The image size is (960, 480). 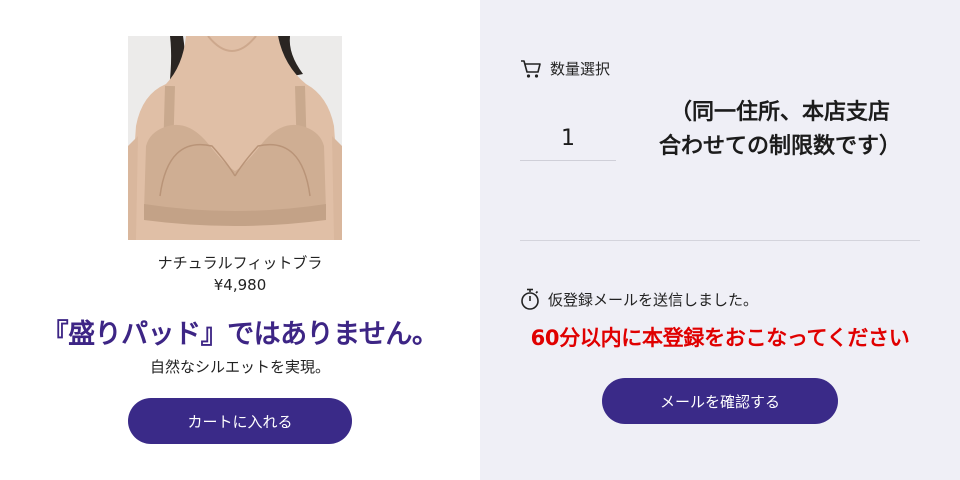 I want to click on quantity-header: 数量選択, so click(x=565, y=68).